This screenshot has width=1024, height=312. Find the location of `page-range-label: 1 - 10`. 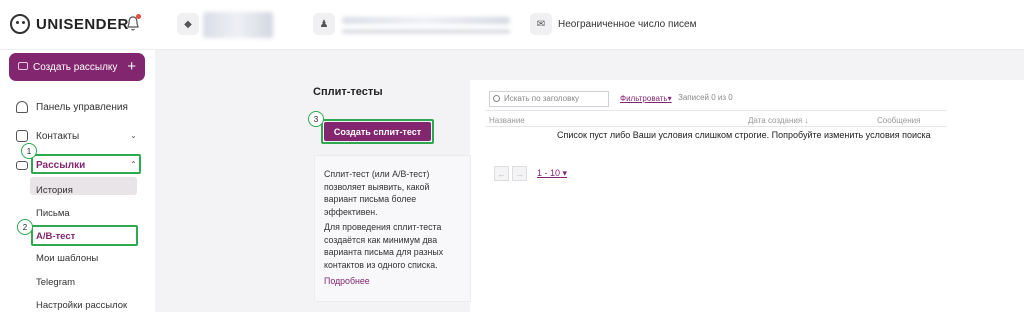

page-range-label: 1 - 10 is located at coordinates (549, 173).